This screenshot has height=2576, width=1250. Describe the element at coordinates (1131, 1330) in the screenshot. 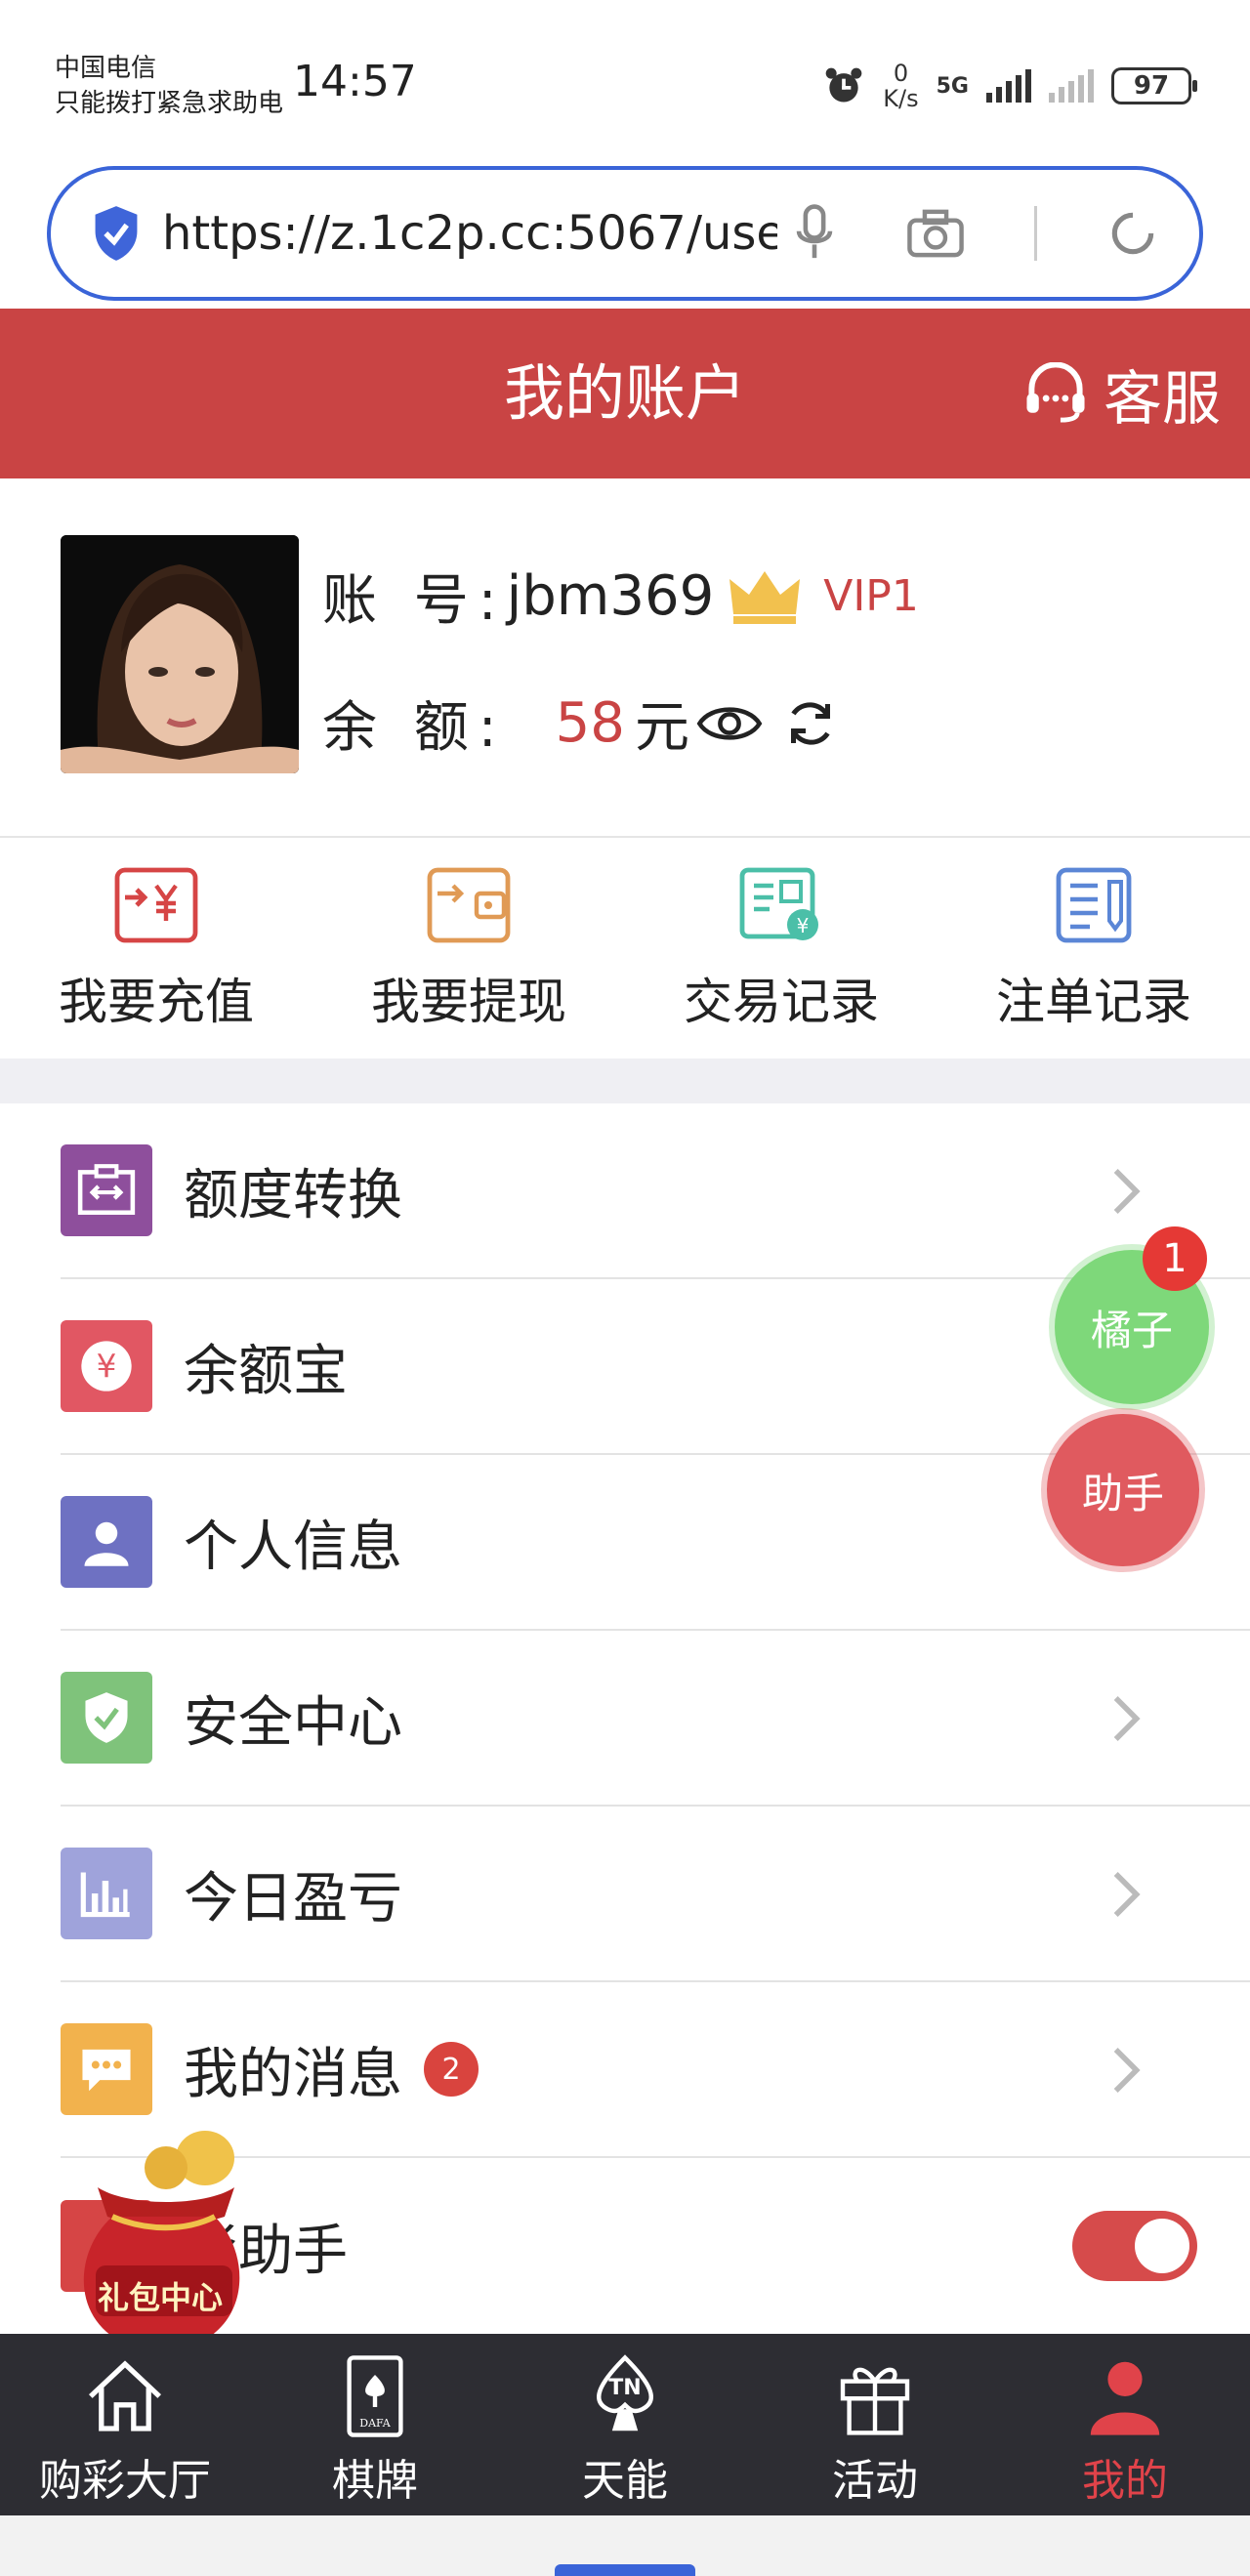

I see `juzi-label: 橘子` at that location.